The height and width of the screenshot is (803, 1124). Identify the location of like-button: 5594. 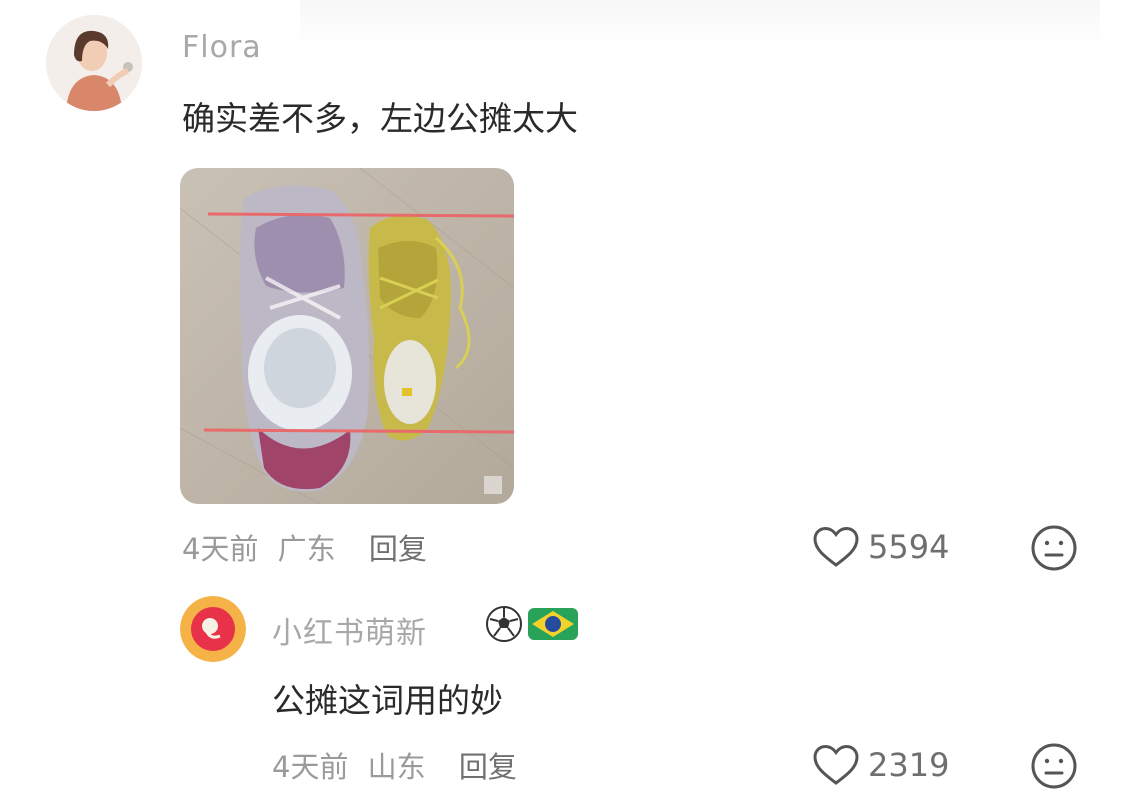
(880, 547).